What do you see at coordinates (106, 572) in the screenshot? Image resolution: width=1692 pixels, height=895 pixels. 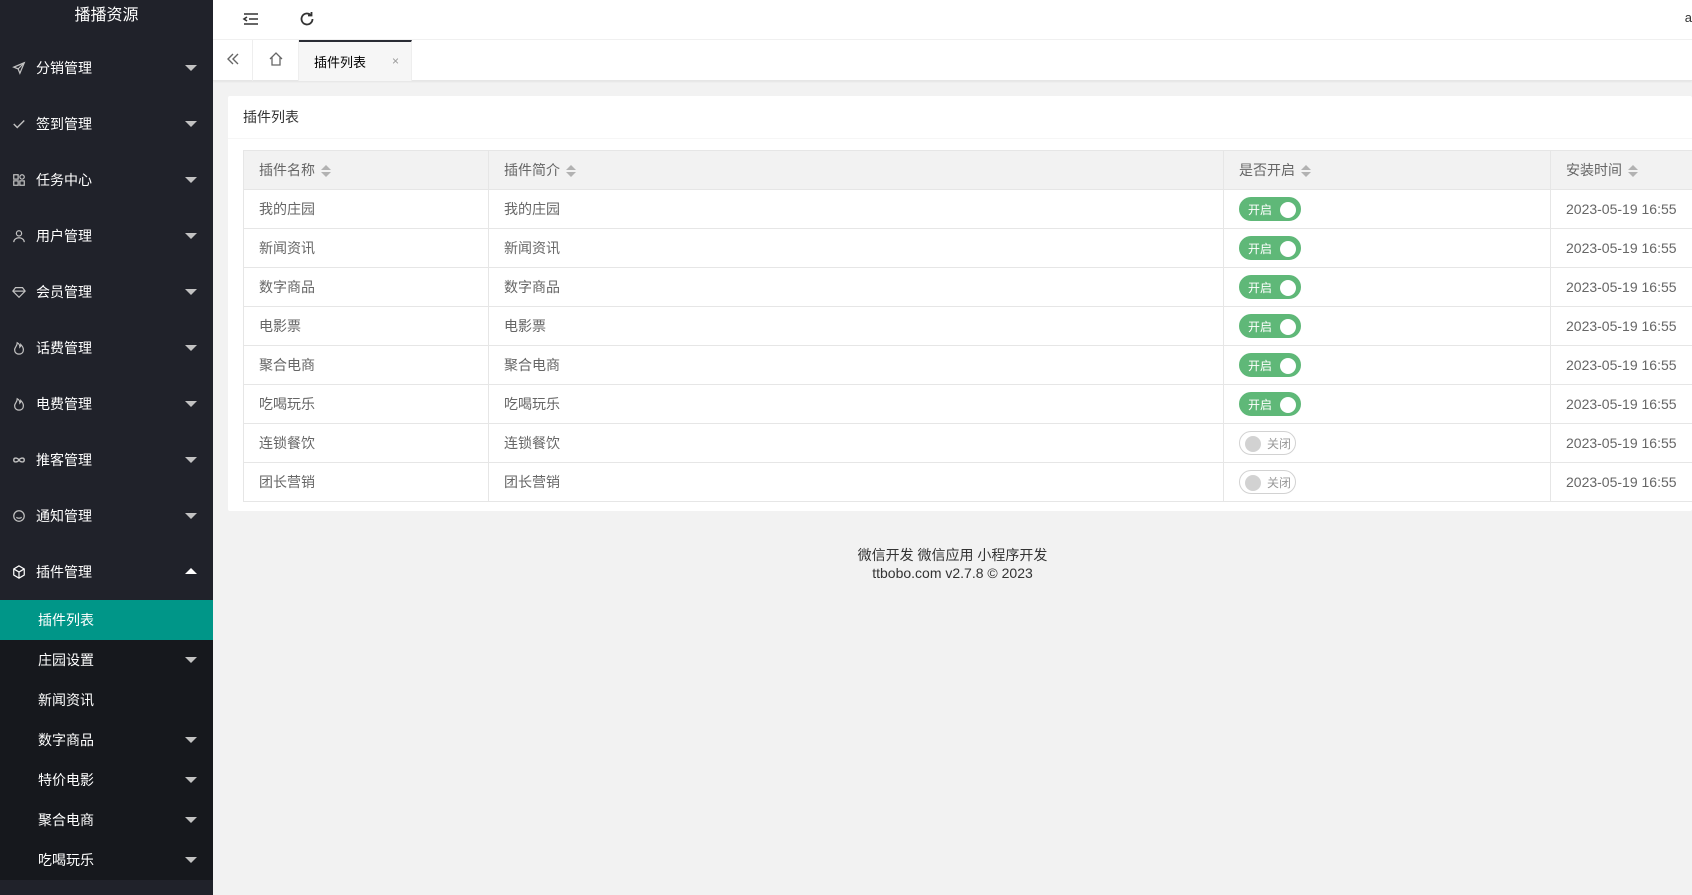 I see `sidebar-item-plugins: 插件管理` at bounding box center [106, 572].